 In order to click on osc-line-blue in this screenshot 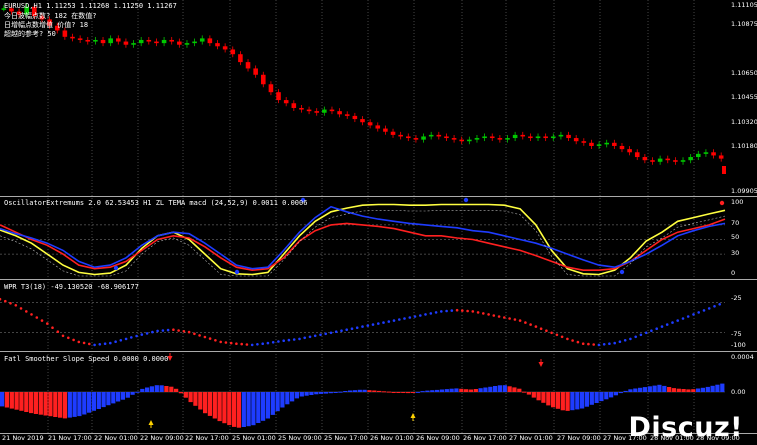, I will do `click(363, 237)`.